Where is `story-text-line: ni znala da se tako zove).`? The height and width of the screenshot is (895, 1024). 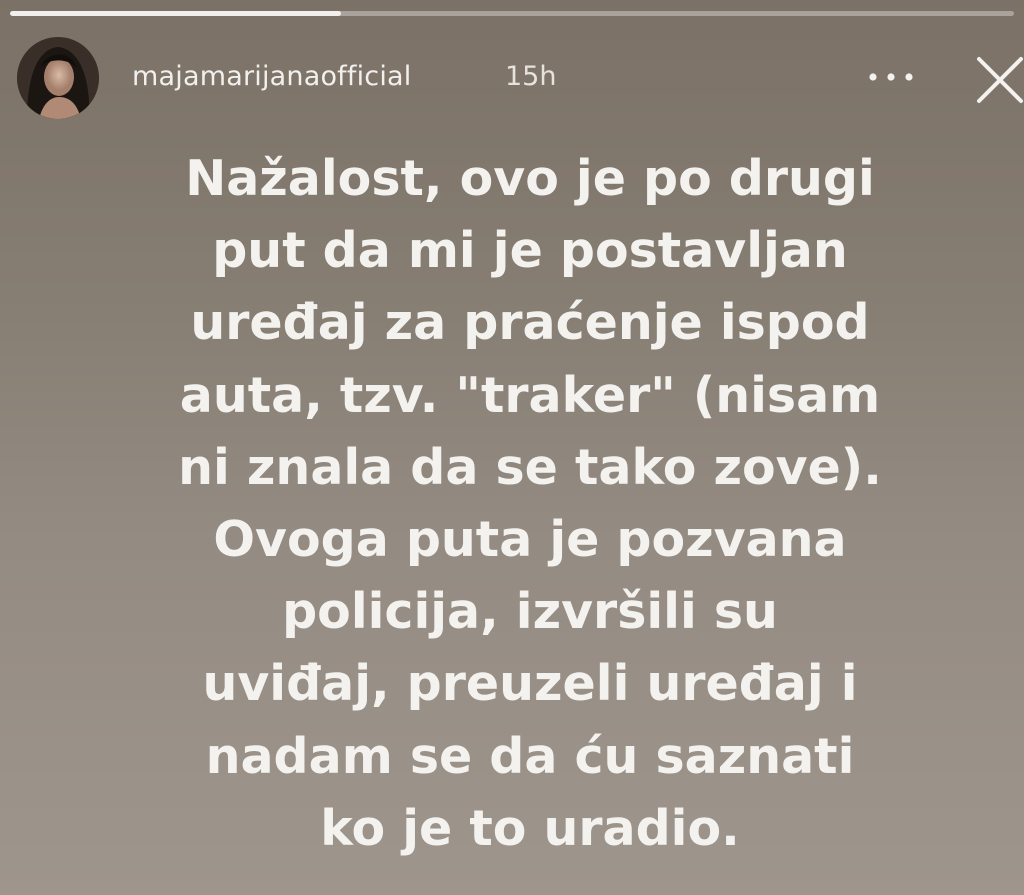
story-text-line: ni znala da se tako zove). is located at coordinates (530, 467).